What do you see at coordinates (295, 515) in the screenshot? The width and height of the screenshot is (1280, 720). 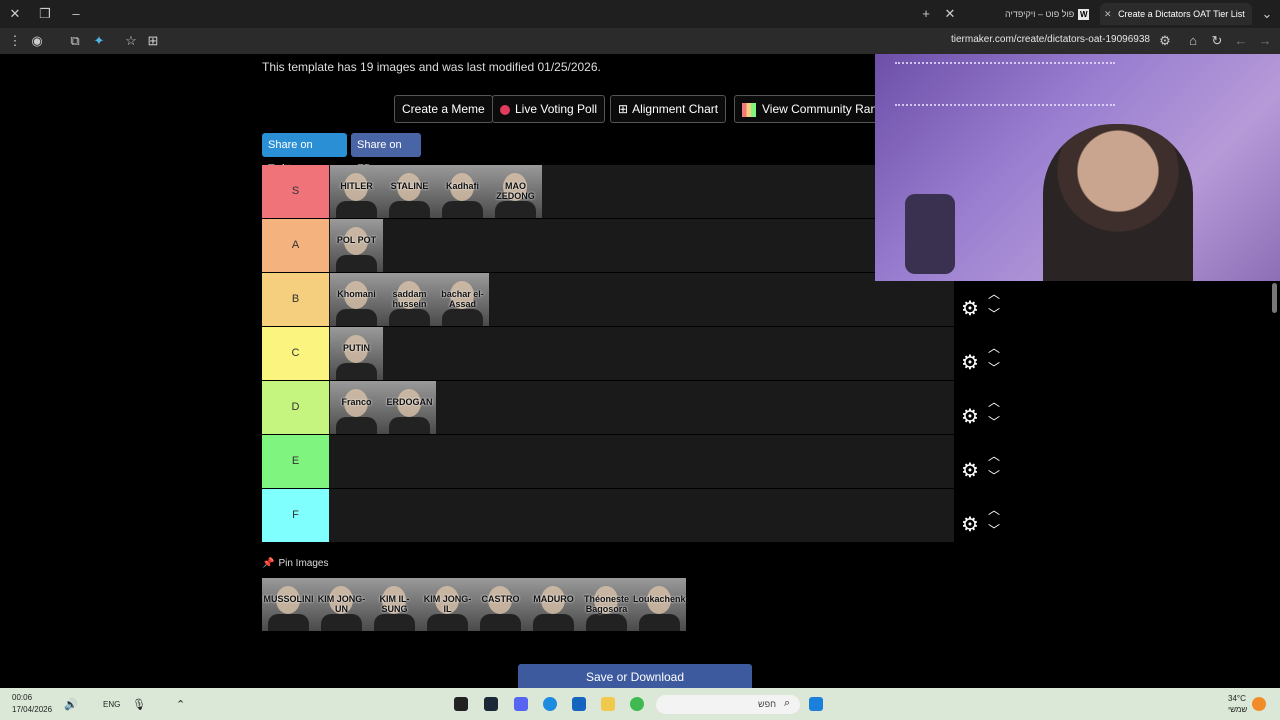 I see `tier-label: F` at bounding box center [295, 515].